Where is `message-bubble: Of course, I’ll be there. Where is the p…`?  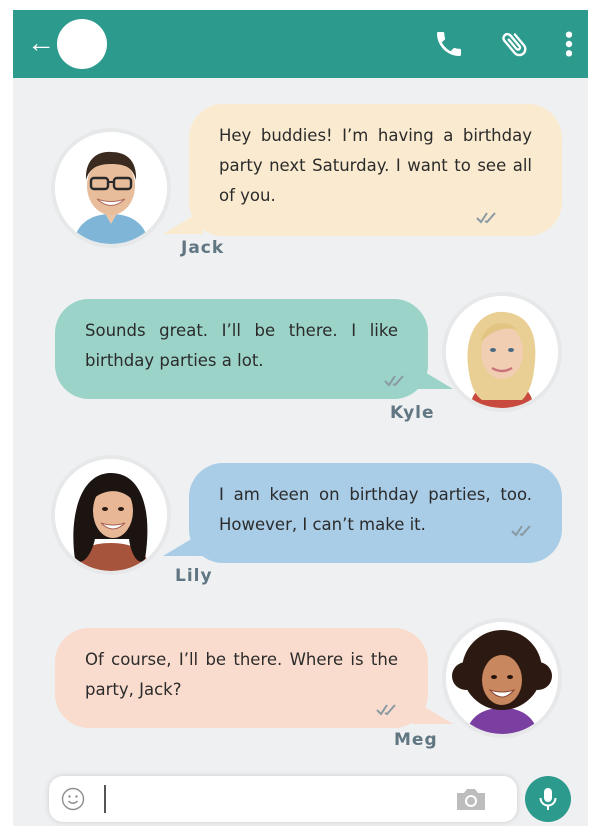 message-bubble: Of course, I’ll be there. Where is the p… is located at coordinates (241, 678).